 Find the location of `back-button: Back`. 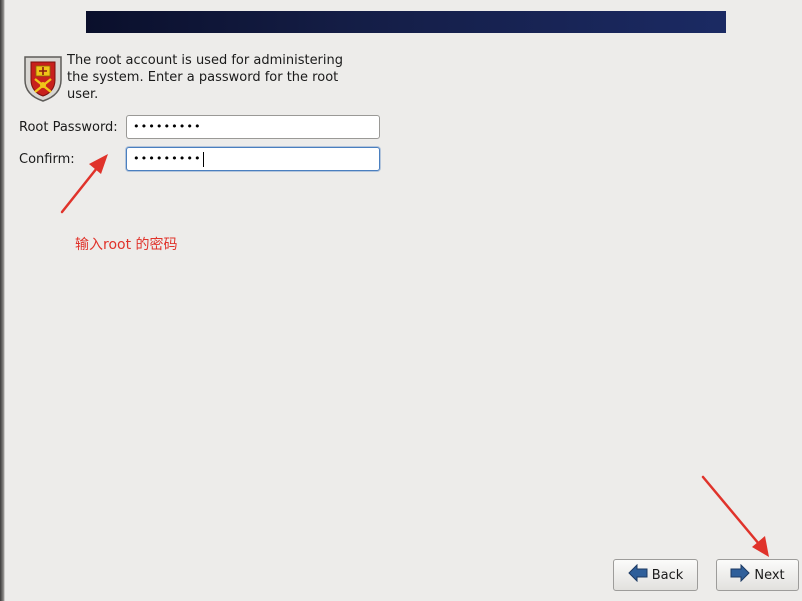

back-button: Back is located at coordinates (655, 575).